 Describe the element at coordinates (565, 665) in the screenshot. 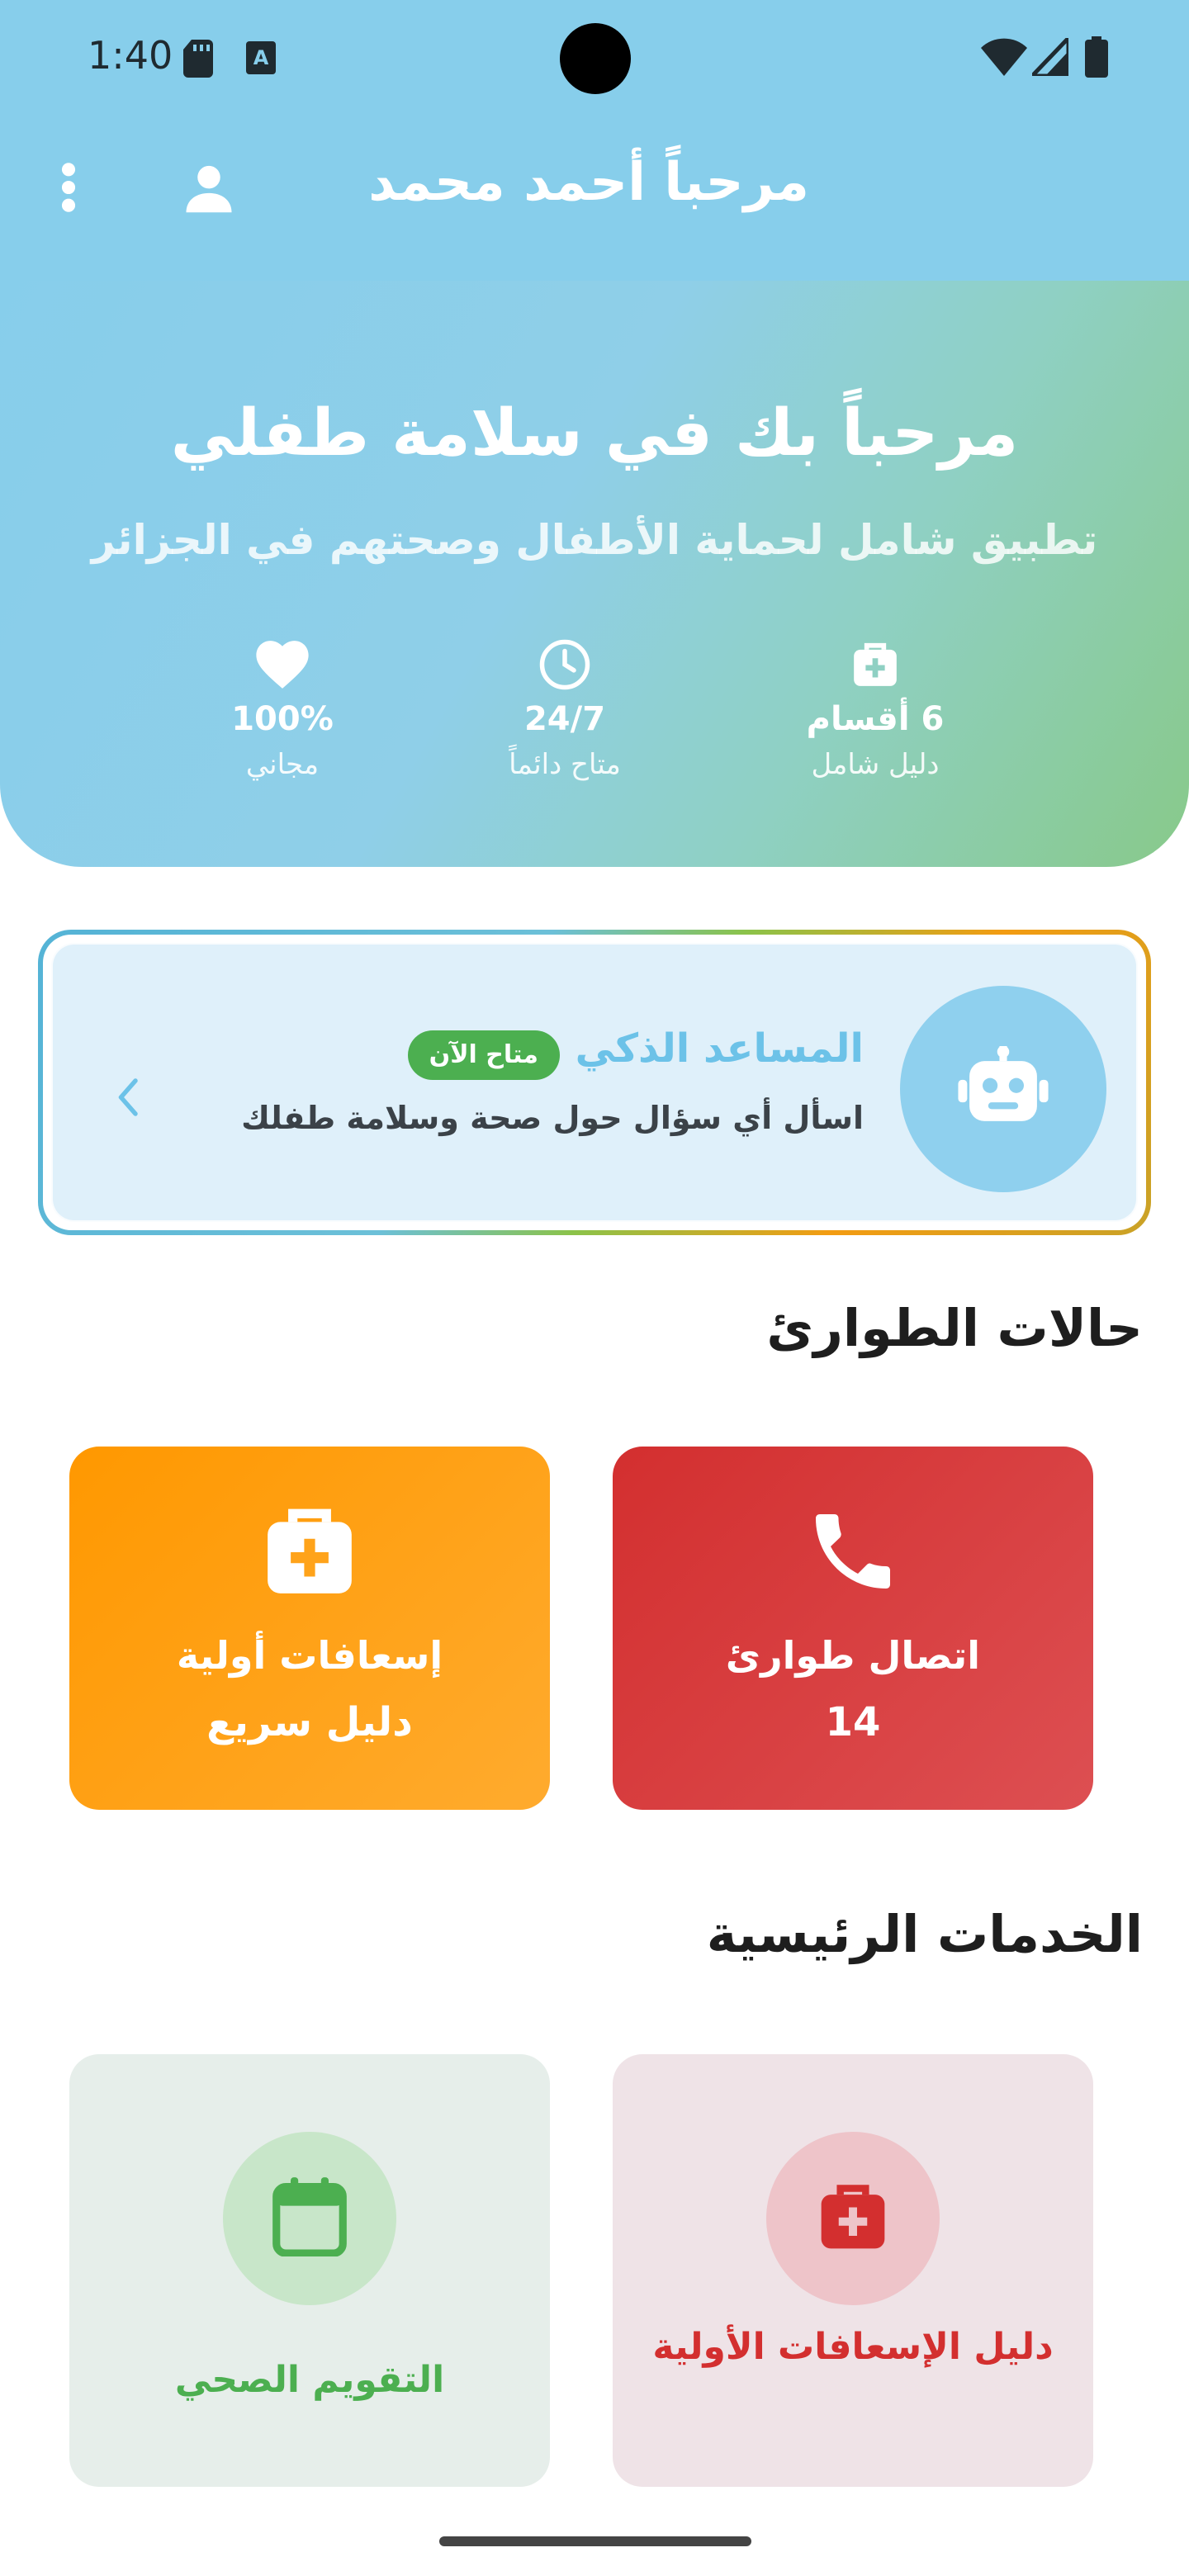

I see `clock-icon` at that location.